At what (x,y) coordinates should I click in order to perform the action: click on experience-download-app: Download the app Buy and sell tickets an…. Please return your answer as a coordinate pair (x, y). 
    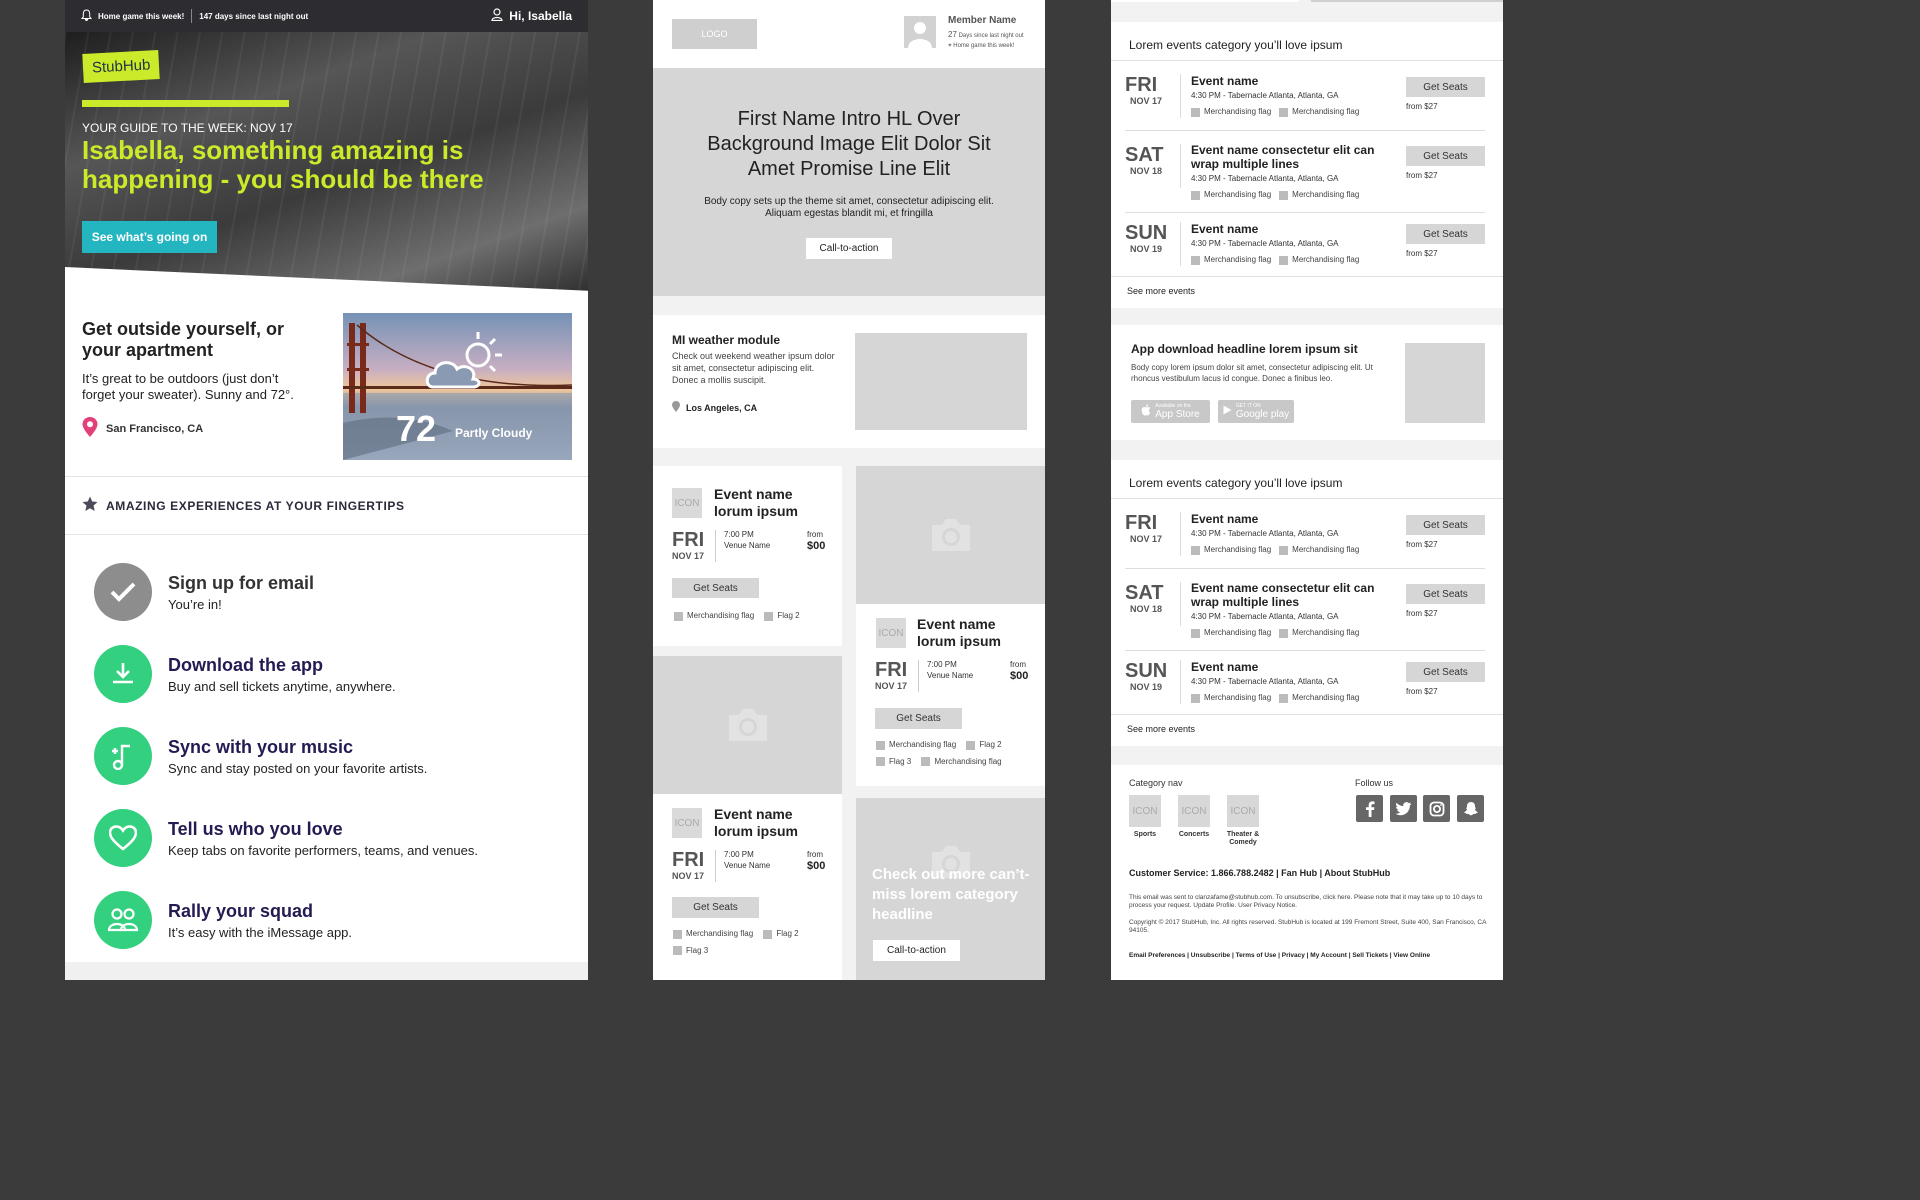
    Looking at the image, I should click on (326, 674).